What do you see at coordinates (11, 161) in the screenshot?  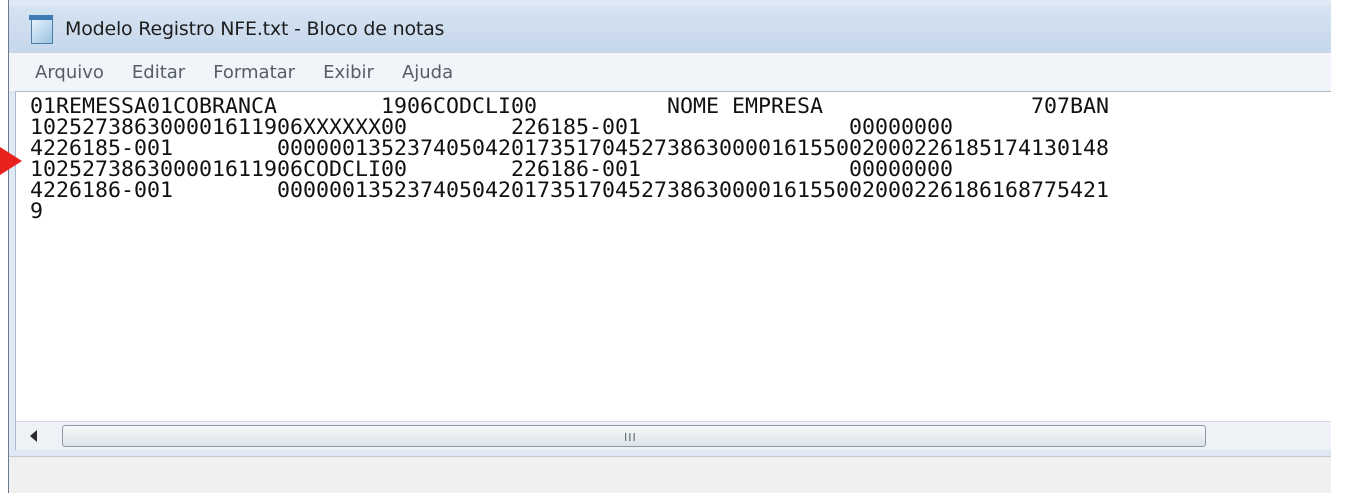 I see `red-arrow-marker-icon` at bounding box center [11, 161].